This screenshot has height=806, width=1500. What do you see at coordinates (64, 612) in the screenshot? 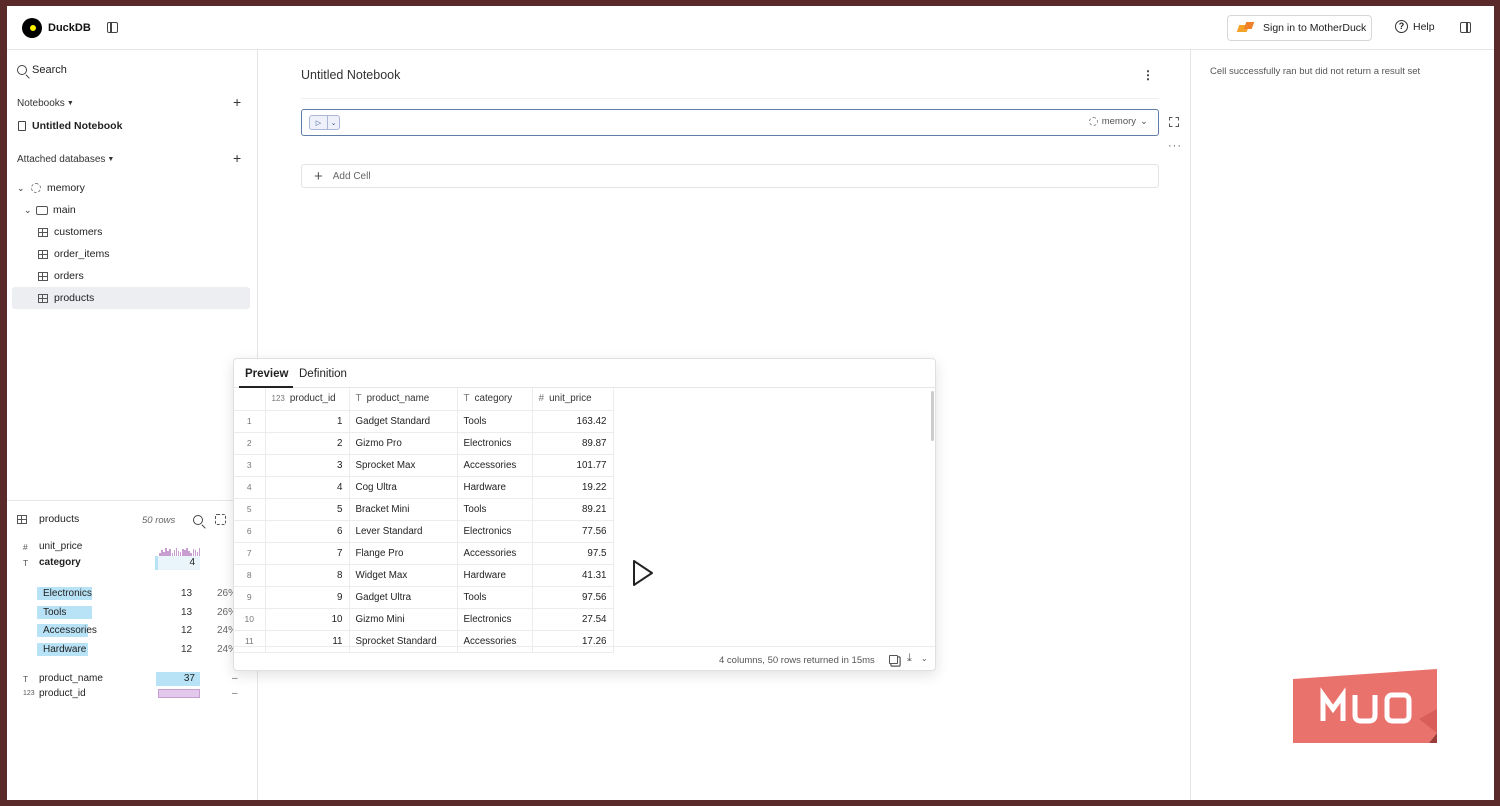
I see `category-bar-tools: Tools` at bounding box center [64, 612].